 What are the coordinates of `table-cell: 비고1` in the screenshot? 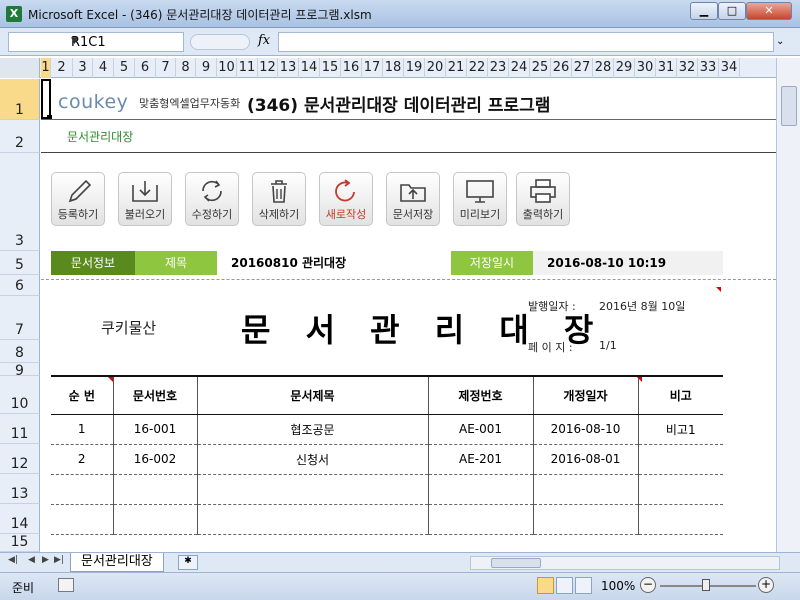 It's located at (680, 429).